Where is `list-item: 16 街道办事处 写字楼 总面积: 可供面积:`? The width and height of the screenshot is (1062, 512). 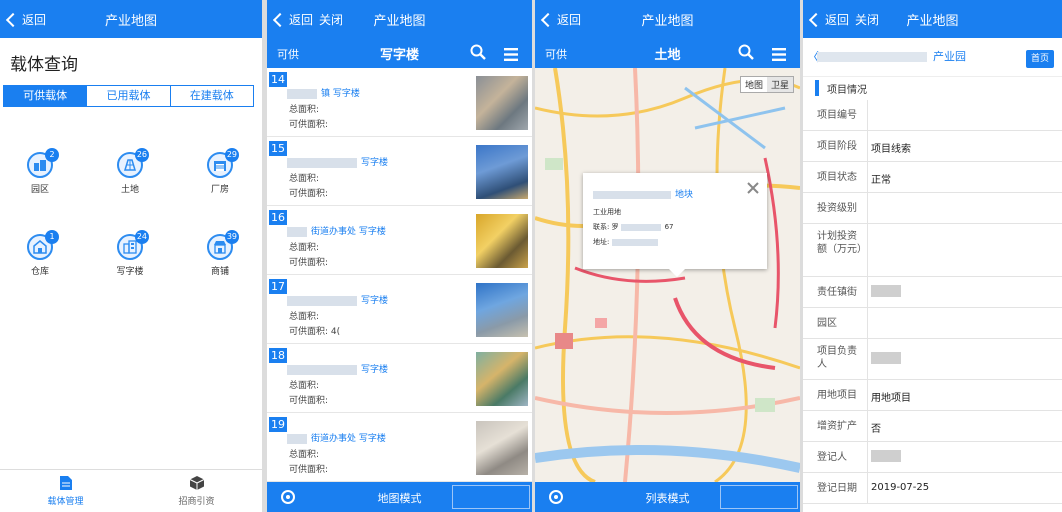 list-item: 16 街道办事处 写字楼 总面积: 可供面积: is located at coordinates (399, 240).